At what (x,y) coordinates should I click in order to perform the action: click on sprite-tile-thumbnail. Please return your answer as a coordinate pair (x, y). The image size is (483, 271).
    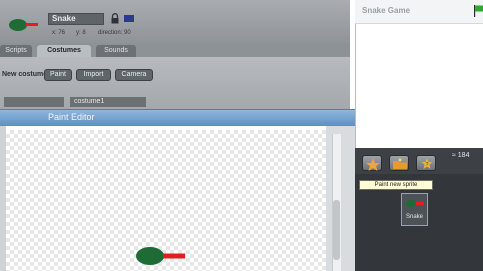
    Looking at the image, I should click on (415, 203).